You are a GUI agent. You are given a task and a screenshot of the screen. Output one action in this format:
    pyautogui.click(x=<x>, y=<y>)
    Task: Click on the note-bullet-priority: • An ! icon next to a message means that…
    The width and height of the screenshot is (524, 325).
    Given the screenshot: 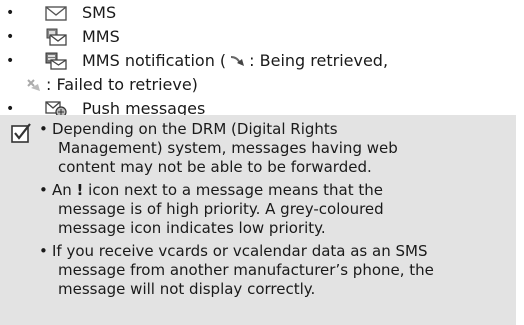 What is the action you would take?
    pyautogui.click(x=275, y=190)
    